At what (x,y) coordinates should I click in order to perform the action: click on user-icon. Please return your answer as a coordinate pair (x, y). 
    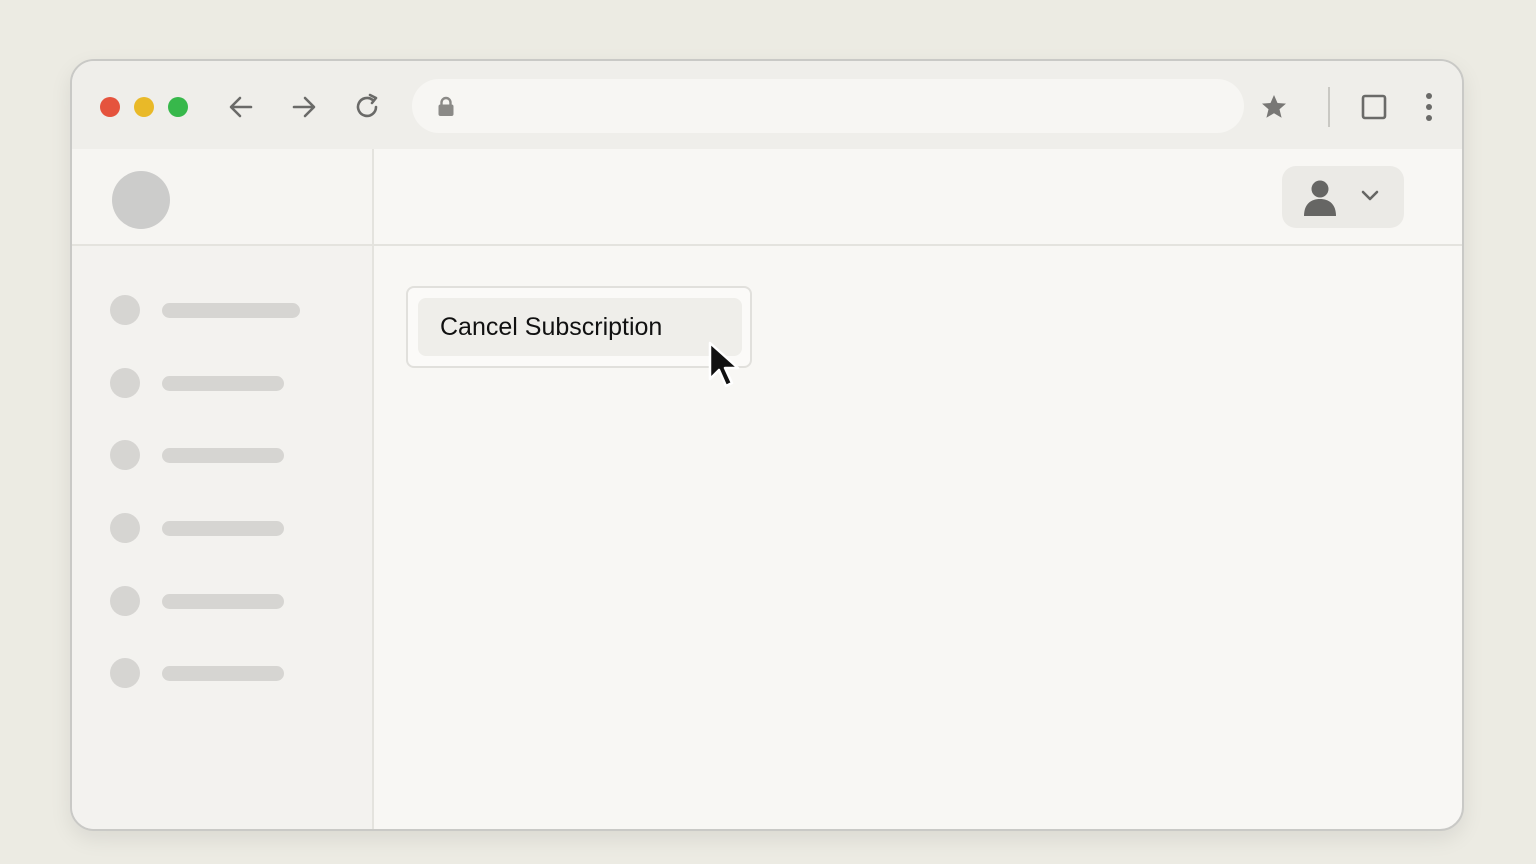
    Looking at the image, I should click on (1320, 198).